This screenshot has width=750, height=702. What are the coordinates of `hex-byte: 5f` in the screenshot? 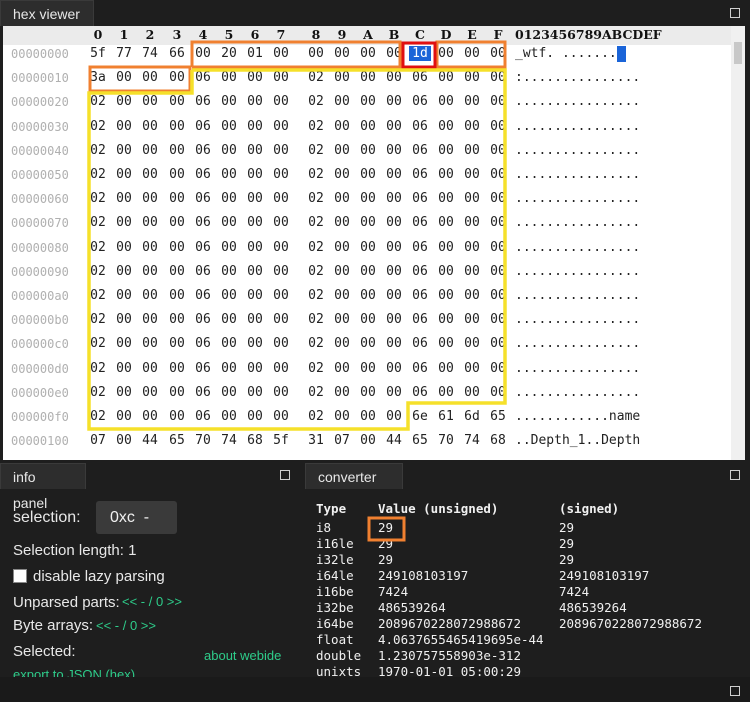 It's located at (98, 53).